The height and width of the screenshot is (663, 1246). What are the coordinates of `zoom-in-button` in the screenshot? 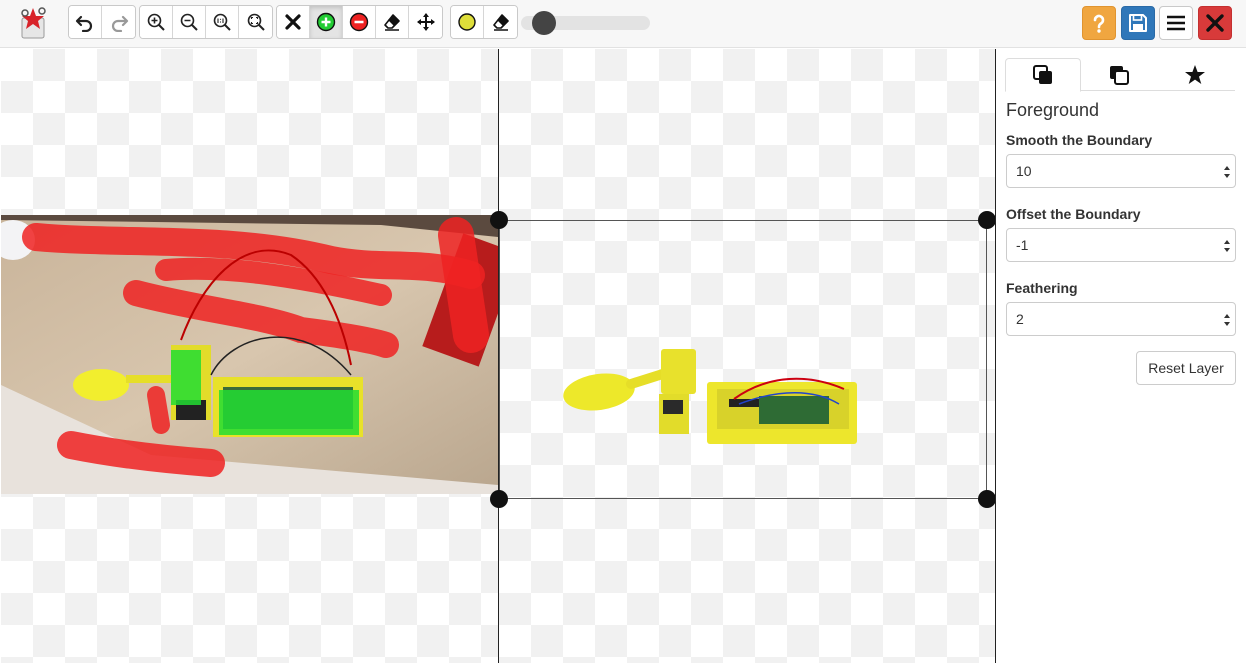 It's located at (156, 22).